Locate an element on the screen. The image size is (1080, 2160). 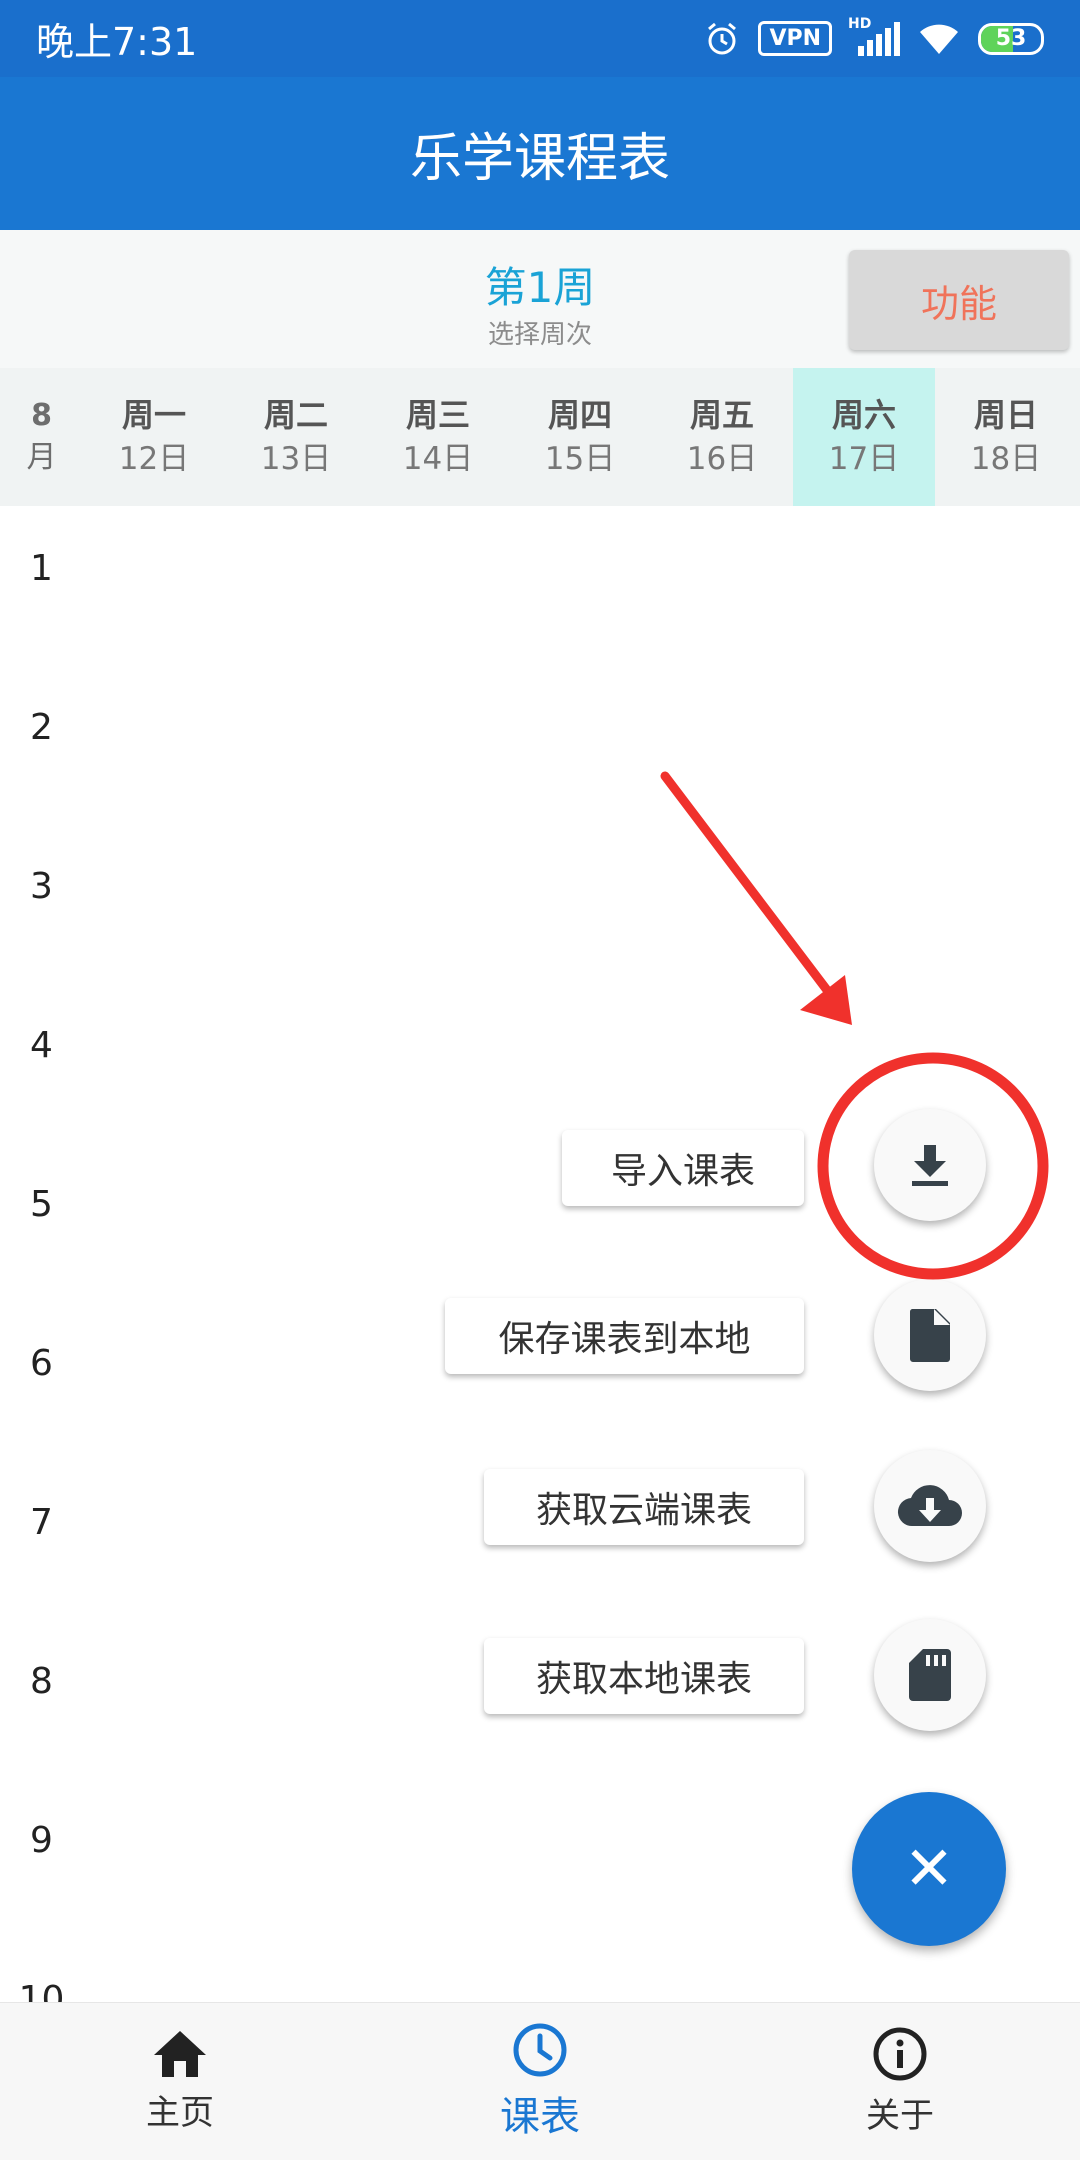
annotation-arrow-line is located at coordinates (750, 889).